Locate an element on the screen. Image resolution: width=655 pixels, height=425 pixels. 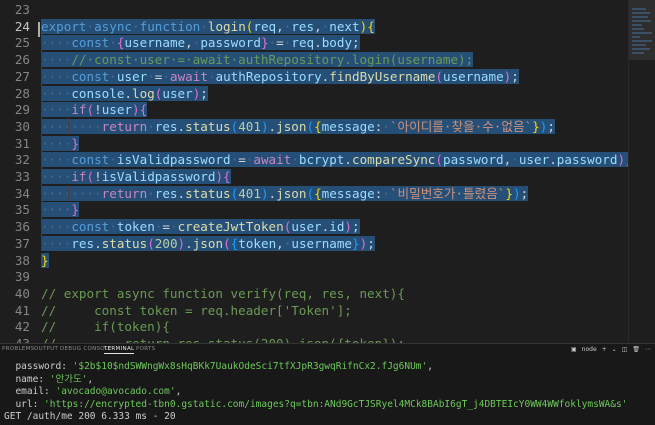
line-number: 24 is located at coordinates (22, 26).